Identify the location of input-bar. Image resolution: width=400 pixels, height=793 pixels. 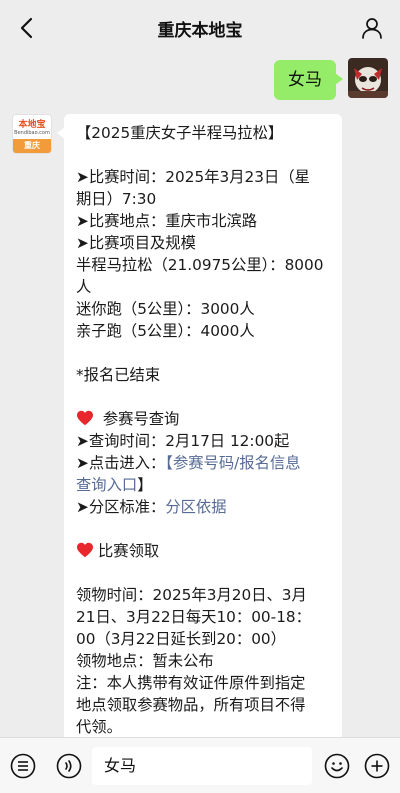
(200, 765).